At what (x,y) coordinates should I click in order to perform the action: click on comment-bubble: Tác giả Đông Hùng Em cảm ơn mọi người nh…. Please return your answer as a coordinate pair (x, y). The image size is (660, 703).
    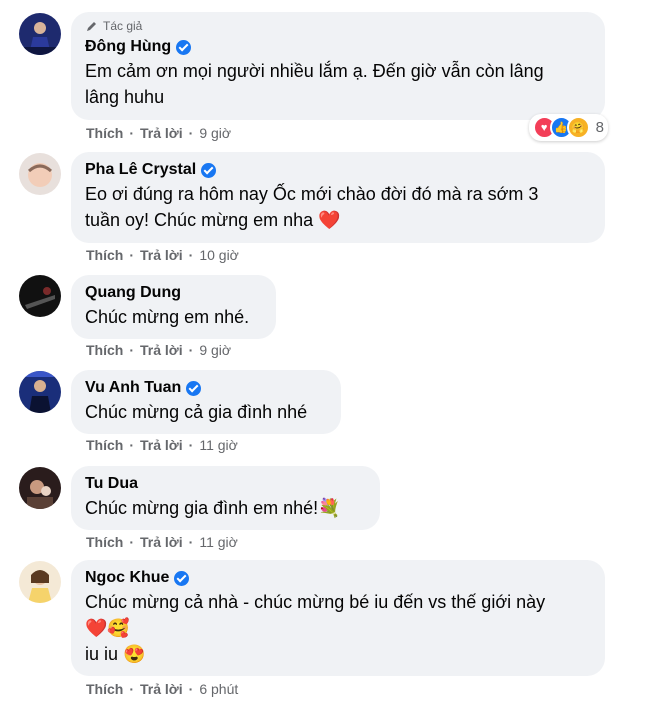
    Looking at the image, I should click on (338, 66).